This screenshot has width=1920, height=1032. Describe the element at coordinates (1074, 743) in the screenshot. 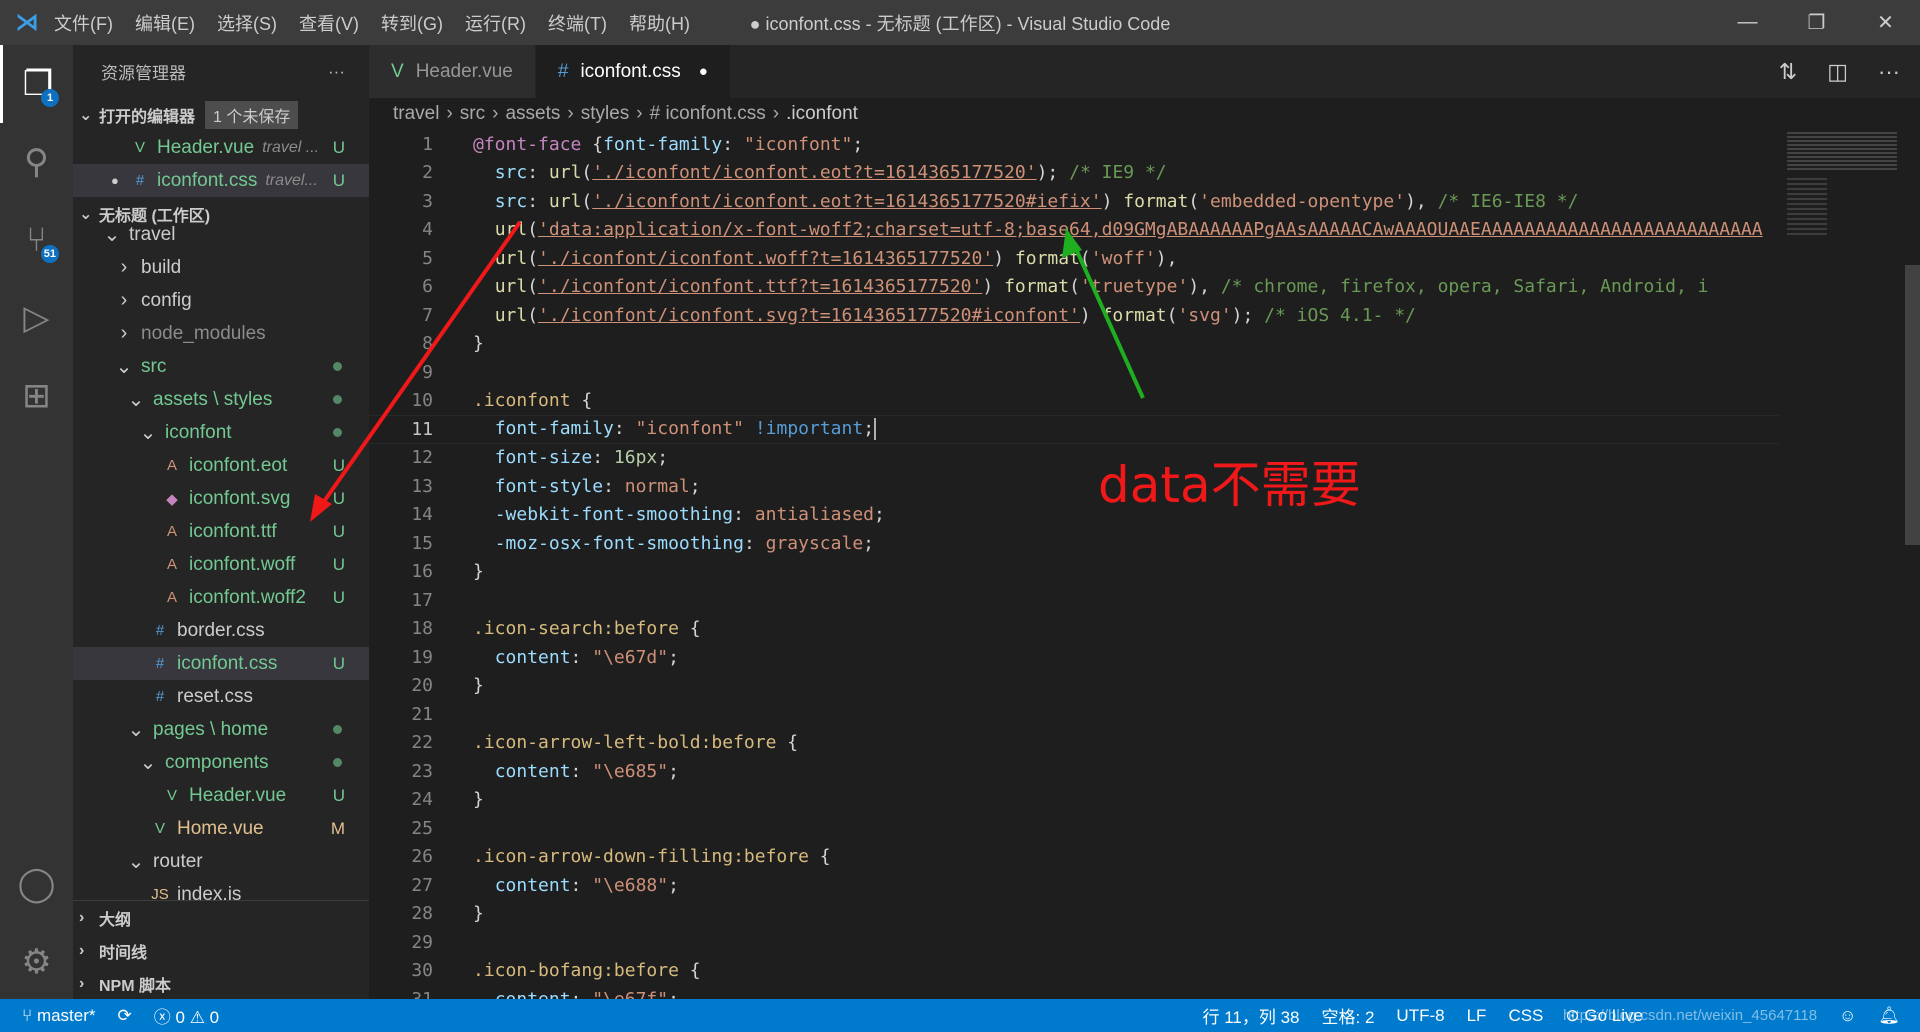

I see `code-line: 22 .icon-arrow-left-bold:before {` at that location.